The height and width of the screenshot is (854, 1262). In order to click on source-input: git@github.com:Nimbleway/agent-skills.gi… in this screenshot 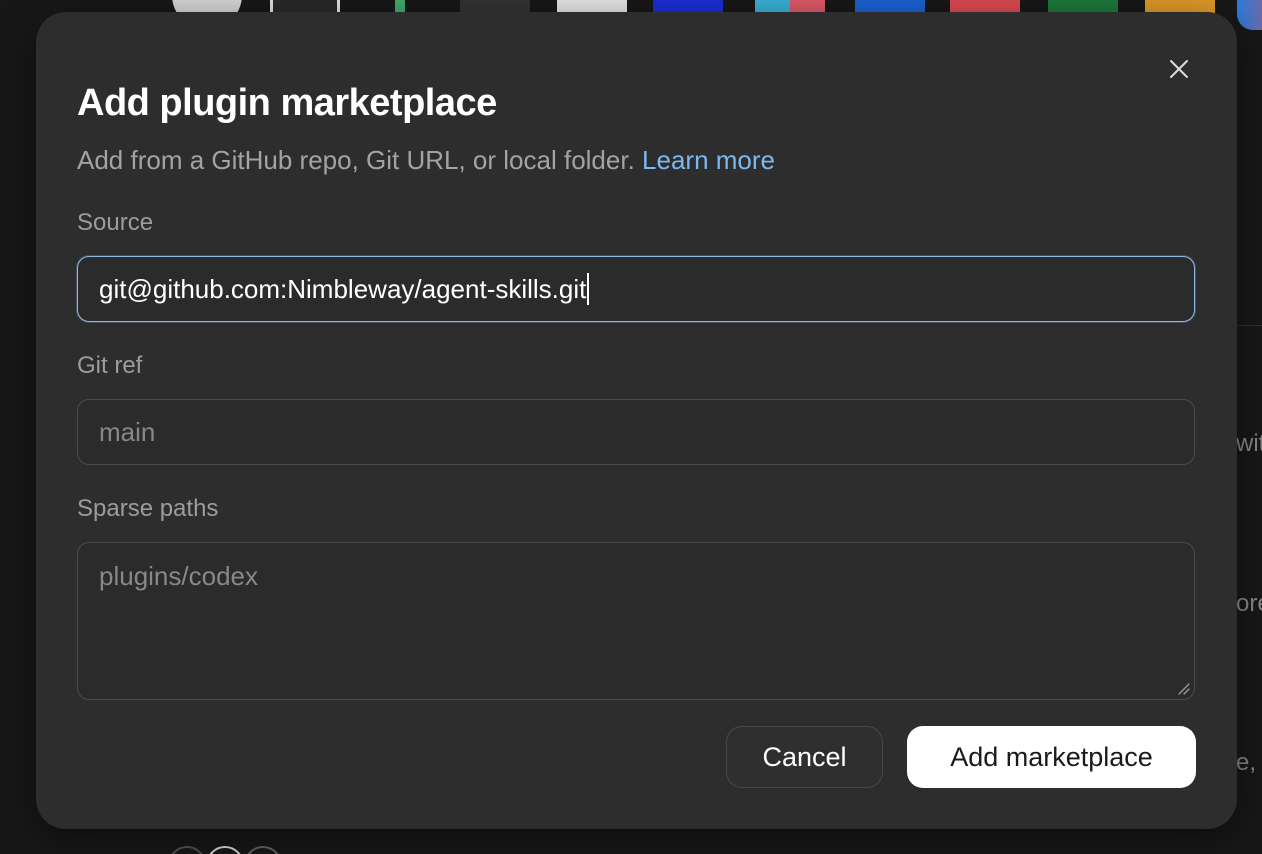, I will do `click(636, 289)`.